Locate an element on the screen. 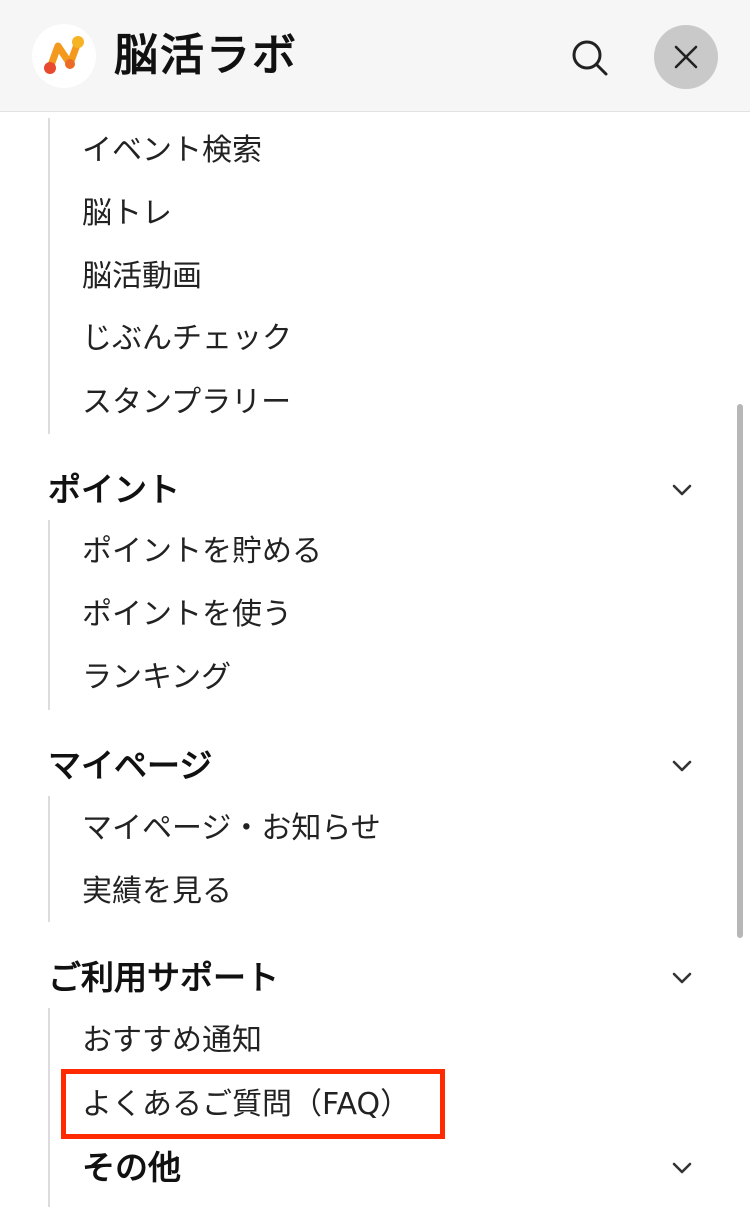 This screenshot has width=750, height=1207. close-menu-button is located at coordinates (686, 57).